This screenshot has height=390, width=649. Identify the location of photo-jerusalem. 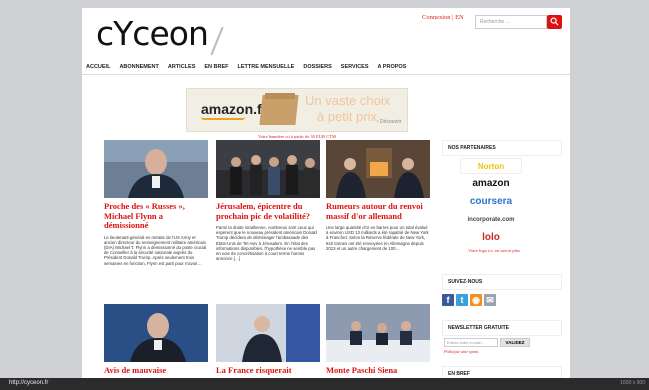
(268, 169).